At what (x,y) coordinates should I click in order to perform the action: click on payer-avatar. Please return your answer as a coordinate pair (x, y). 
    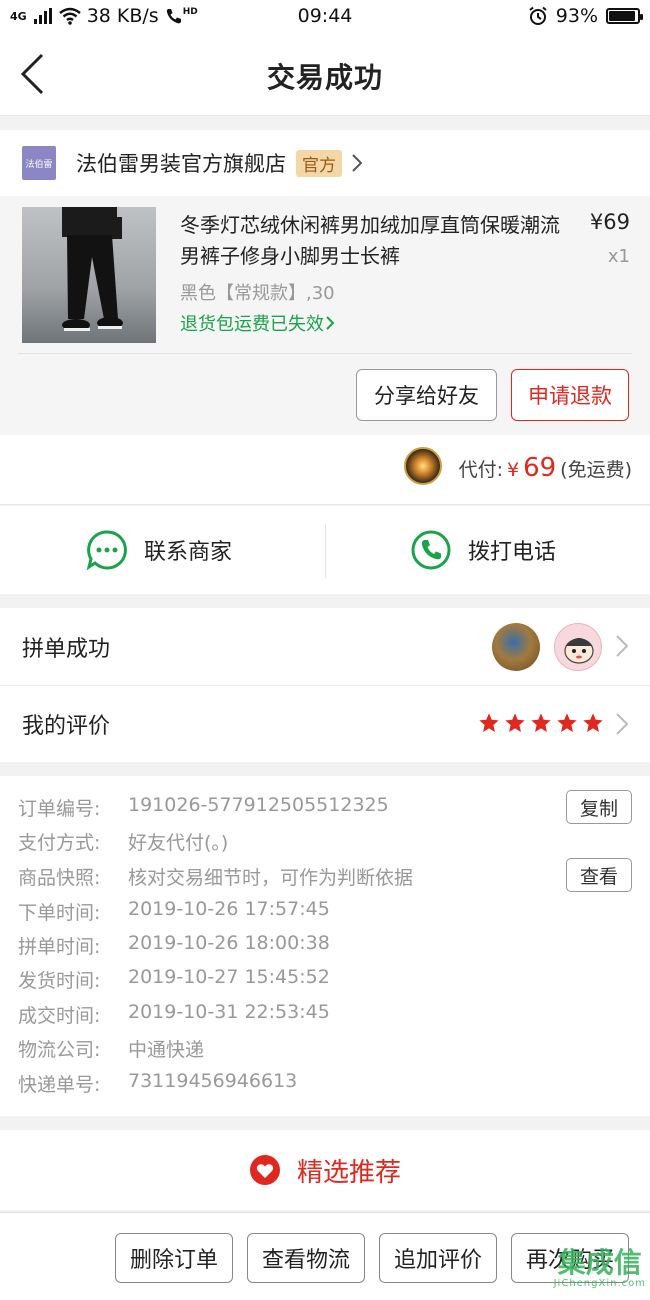
    Looking at the image, I should click on (423, 466).